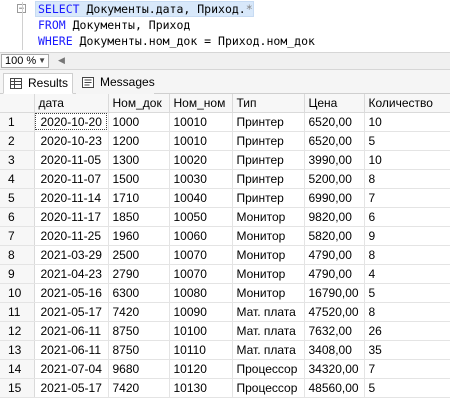 The image size is (450, 407). What do you see at coordinates (71, 122) in the screenshot?
I see `table-cell-date: 2020-10-20` at bounding box center [71, 122].